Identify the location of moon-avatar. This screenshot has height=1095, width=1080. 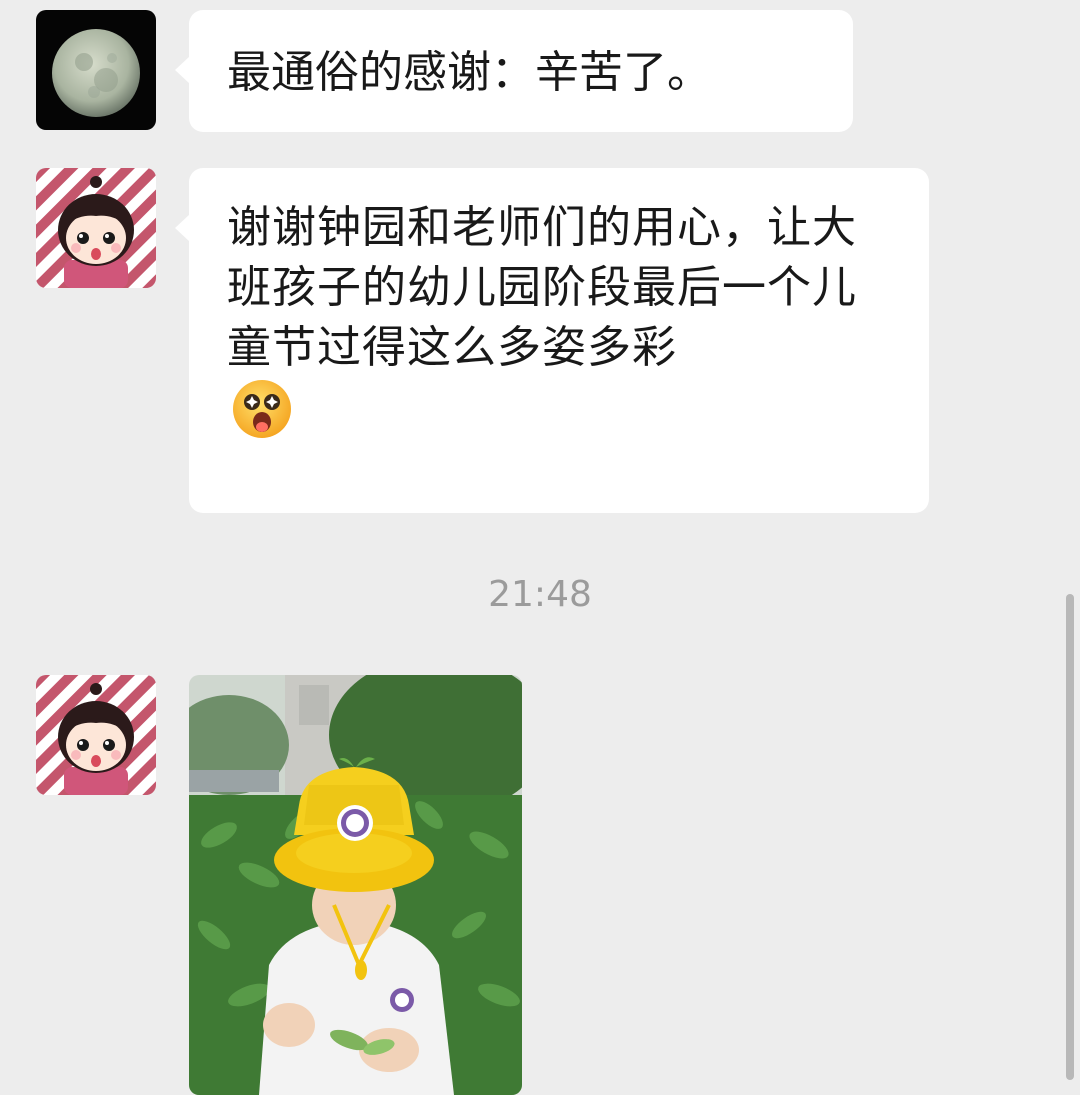
(96, 70).